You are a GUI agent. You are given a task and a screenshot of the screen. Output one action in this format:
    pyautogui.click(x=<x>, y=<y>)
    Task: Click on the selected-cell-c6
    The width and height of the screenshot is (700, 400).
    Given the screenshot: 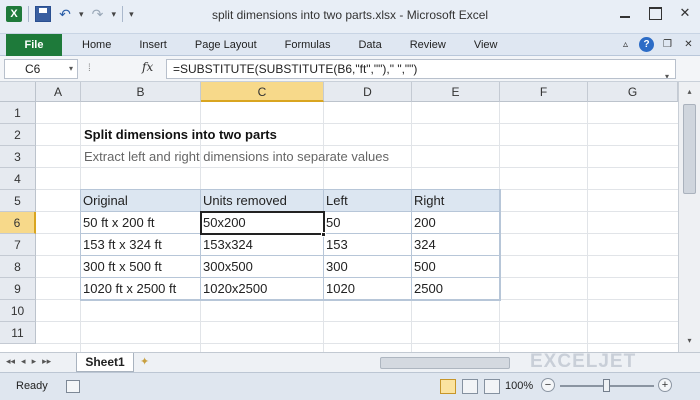 What is the action you would take?
    pyautogui.click(x=262, y=223)
    